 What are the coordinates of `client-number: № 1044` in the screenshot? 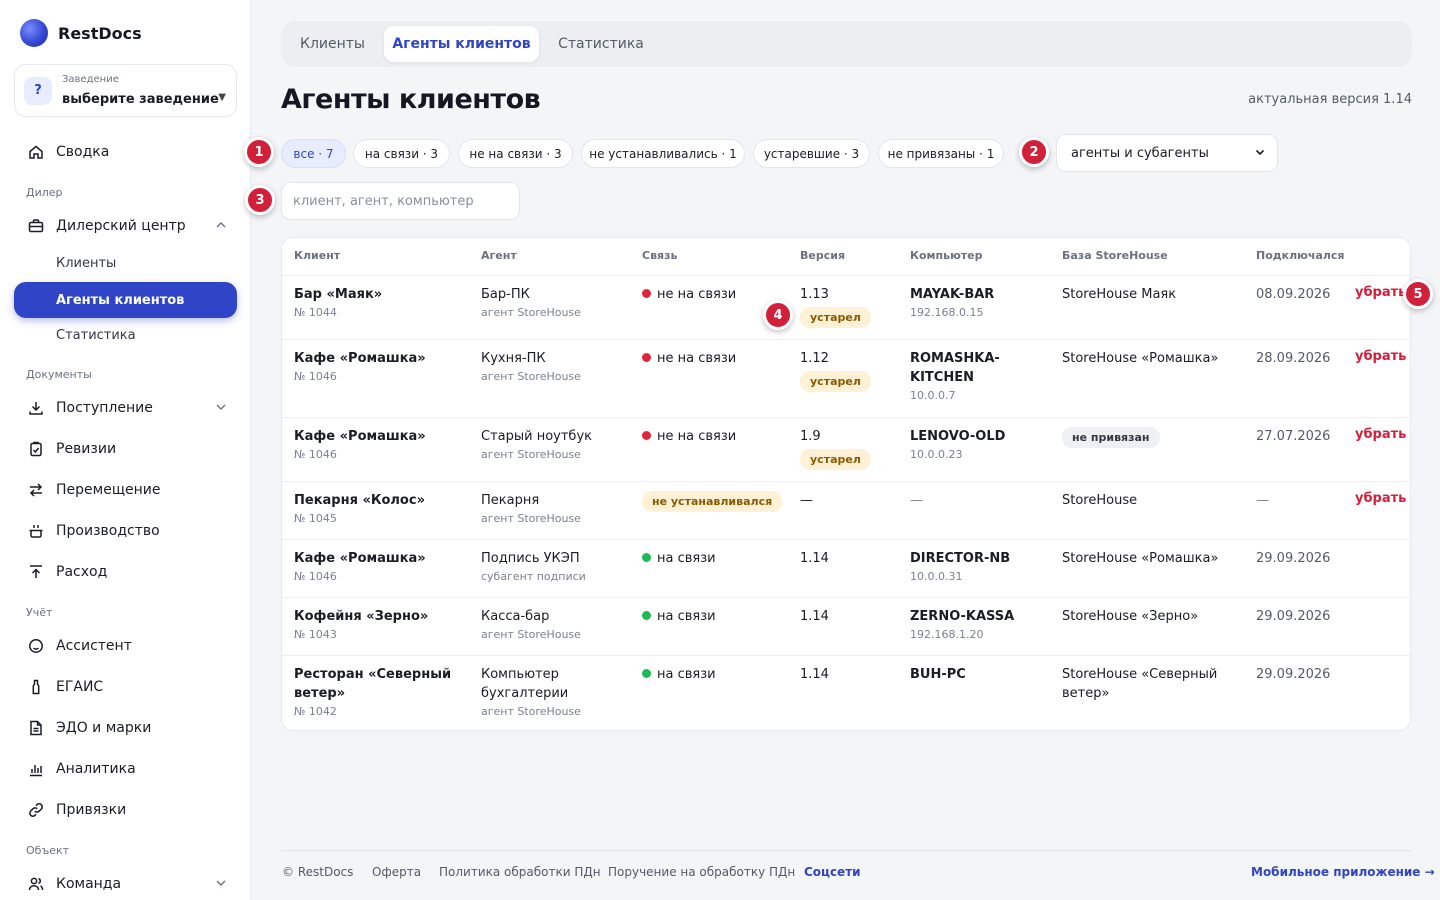 It's located at (315, 312).